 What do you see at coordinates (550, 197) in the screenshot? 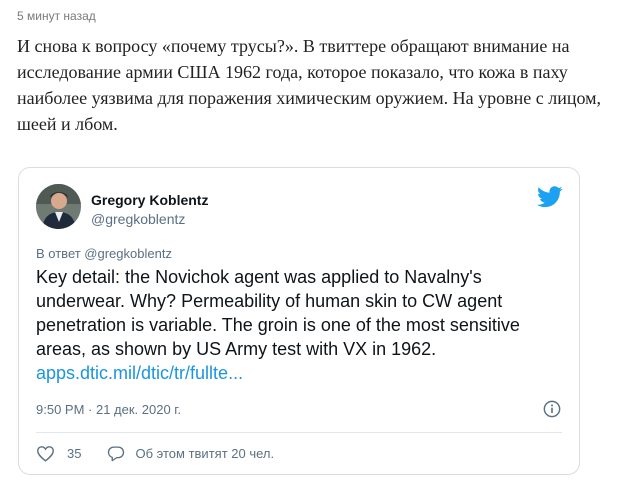
I see `twitter-bird-icon` at bounding box center [550, 197].